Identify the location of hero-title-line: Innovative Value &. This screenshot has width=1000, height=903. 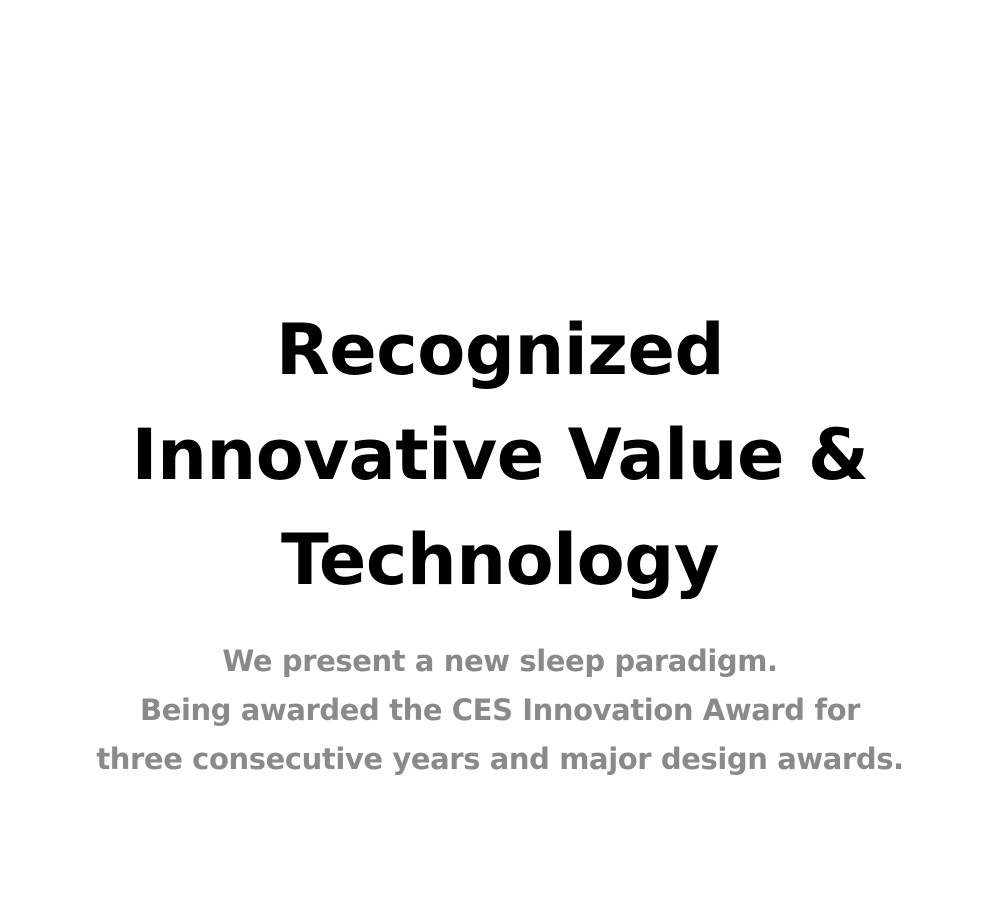
(500, 455).